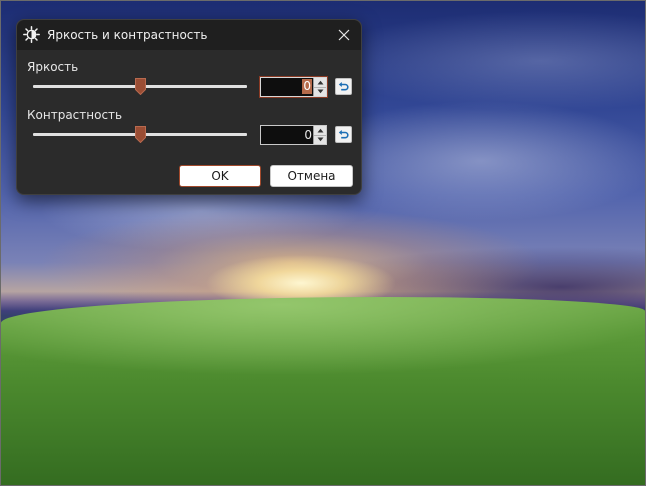  I want to click on dialog-titlebar: Яркость и контрастность, so click(189, 35).